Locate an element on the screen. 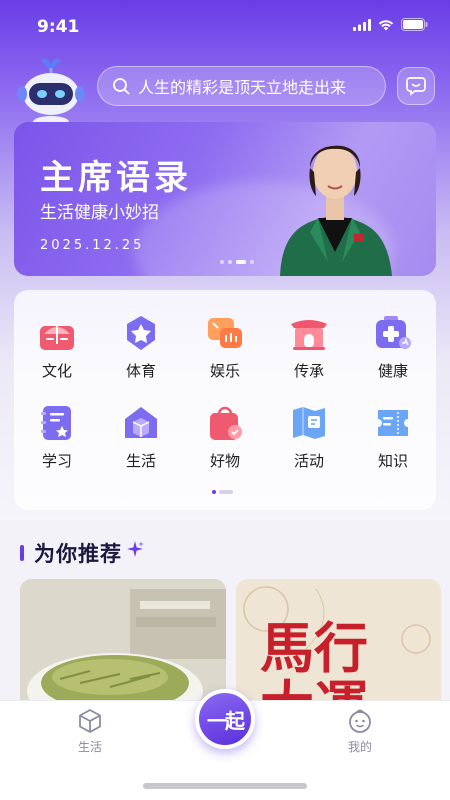 Image resolution: width=450 pixels, height=800 pixels. search-icon is located at coordinates (121, 86).